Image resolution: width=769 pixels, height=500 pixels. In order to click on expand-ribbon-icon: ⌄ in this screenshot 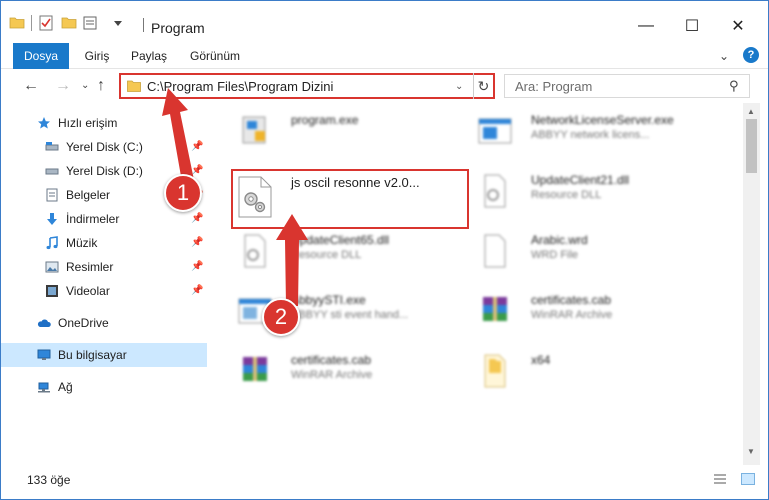, I will do `click(724, 56)`.